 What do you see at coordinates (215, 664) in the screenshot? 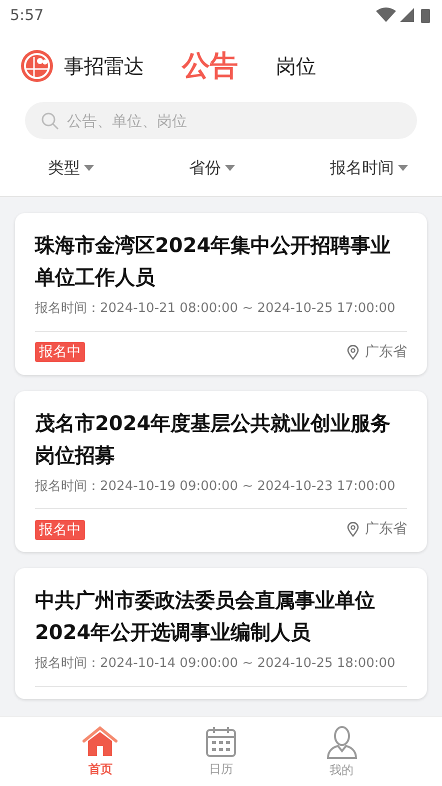
I see `notice-time: 报名时间：2024-10-14 09:00:00 ~ 2024-10-25 18:00:00` at bounding box center [215, 664].